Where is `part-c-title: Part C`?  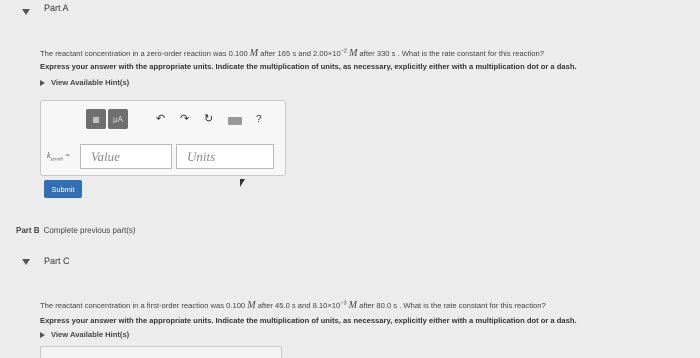 part-c-title: Part C is located at coordinates (57, 261).